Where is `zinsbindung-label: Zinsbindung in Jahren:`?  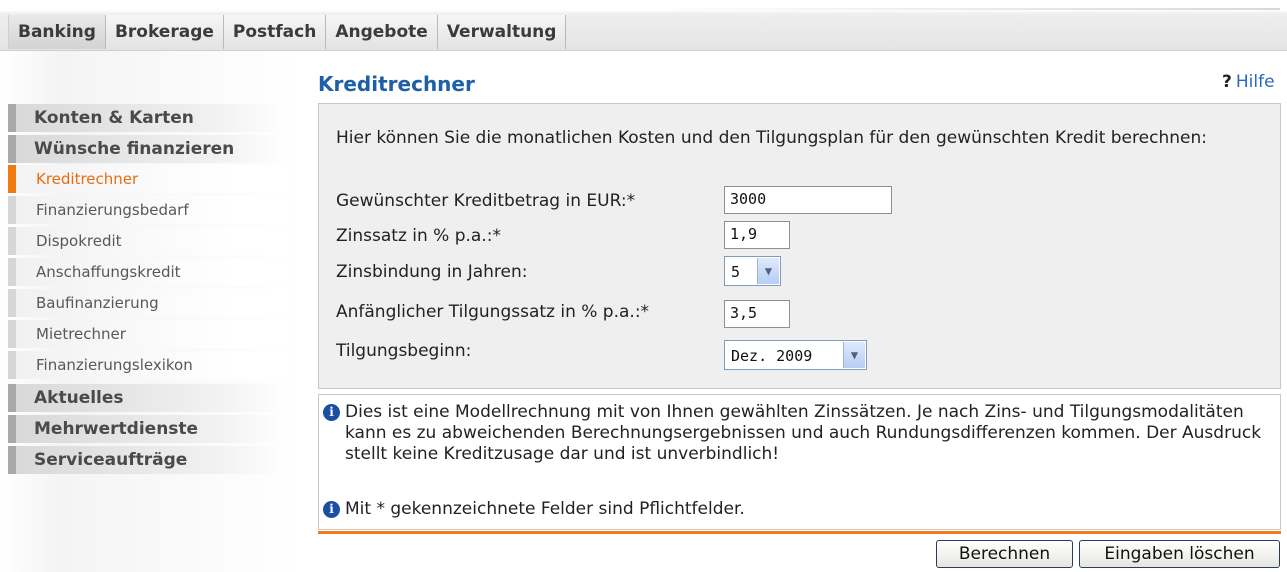
zinsbindung-label: Zinsbindung in Jahren: is located at coordinates (432, 272).